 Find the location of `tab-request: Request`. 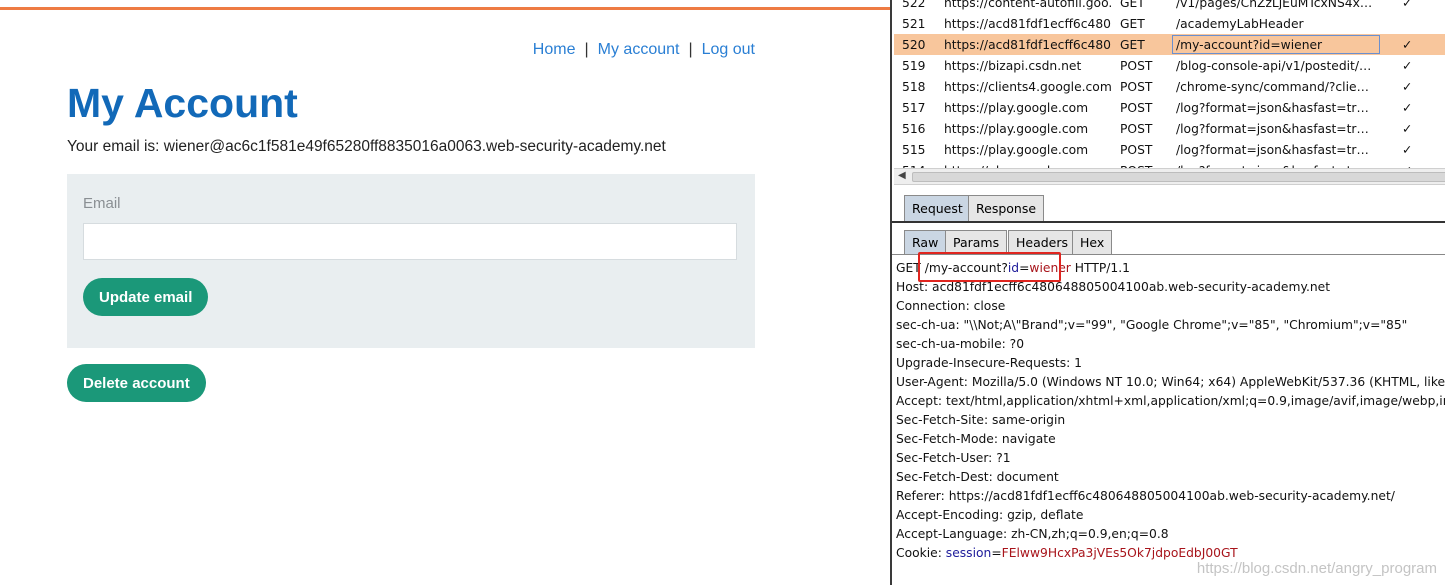

tab-request: Request is located at coordinates (937, 208).